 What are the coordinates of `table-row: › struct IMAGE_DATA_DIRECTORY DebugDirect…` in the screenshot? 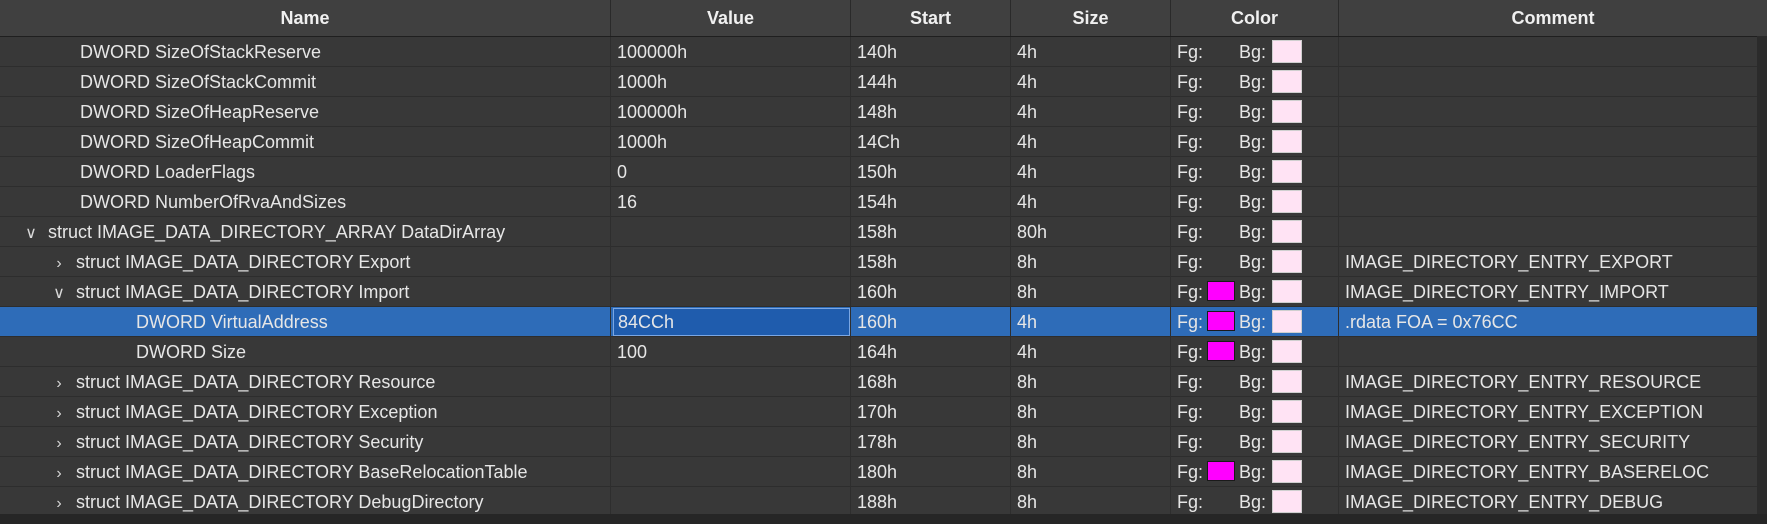 It's located at (883, 502).